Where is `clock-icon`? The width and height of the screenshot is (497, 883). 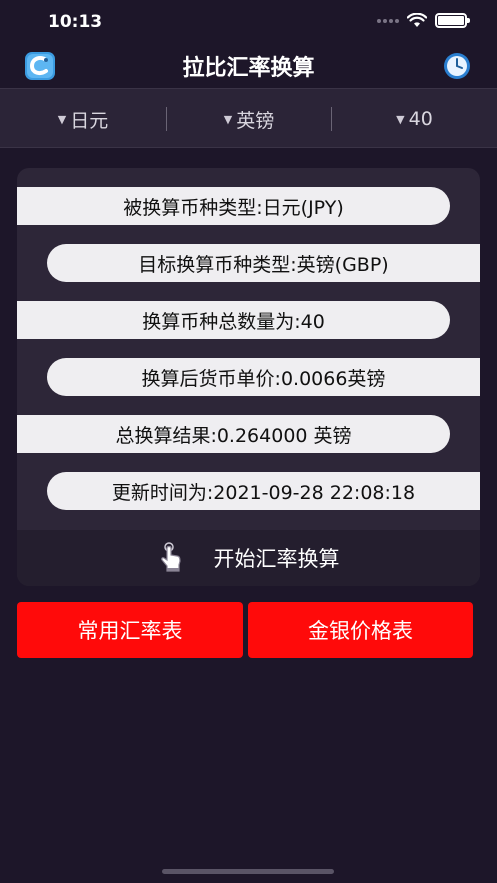
clock-icon is located at coordinates (457, 66).